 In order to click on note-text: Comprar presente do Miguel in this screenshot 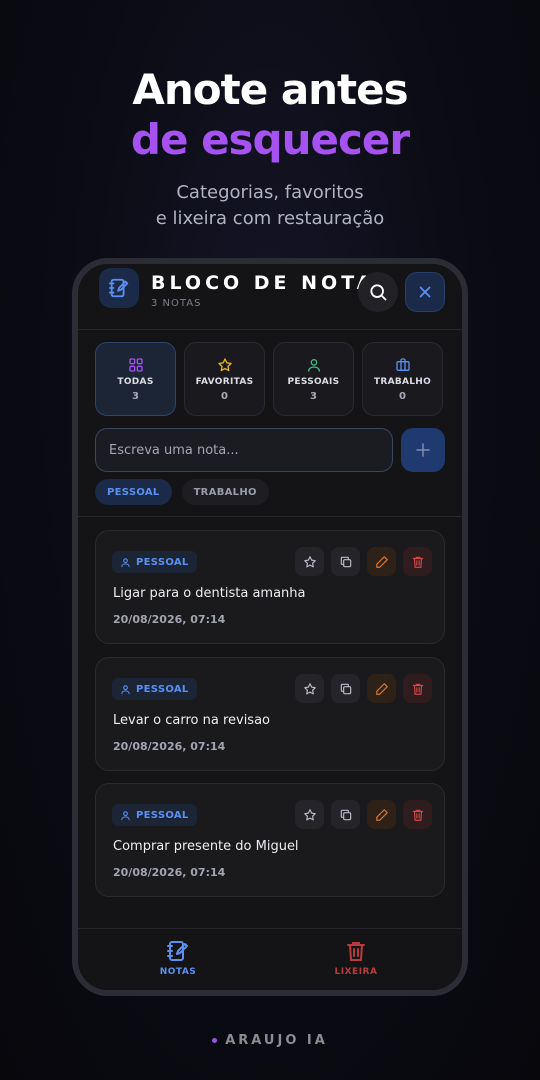, I will do `click(206, 846)`.